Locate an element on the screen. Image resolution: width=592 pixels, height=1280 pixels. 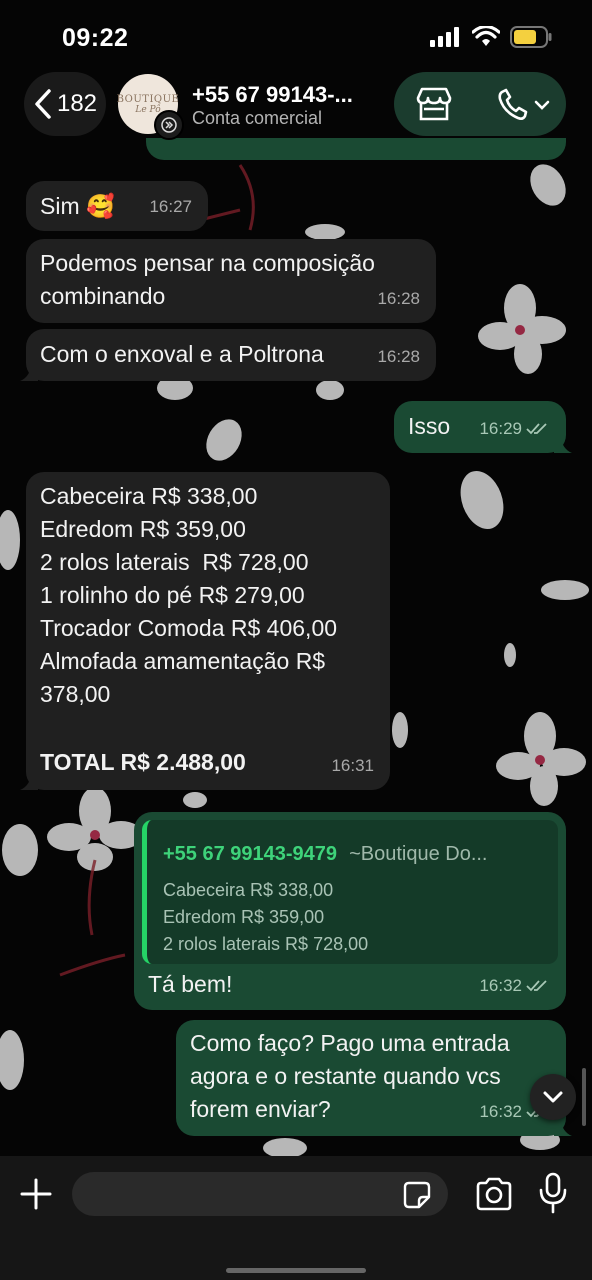
message-text: Sim 🥰 is located at coordinates (77, 206).